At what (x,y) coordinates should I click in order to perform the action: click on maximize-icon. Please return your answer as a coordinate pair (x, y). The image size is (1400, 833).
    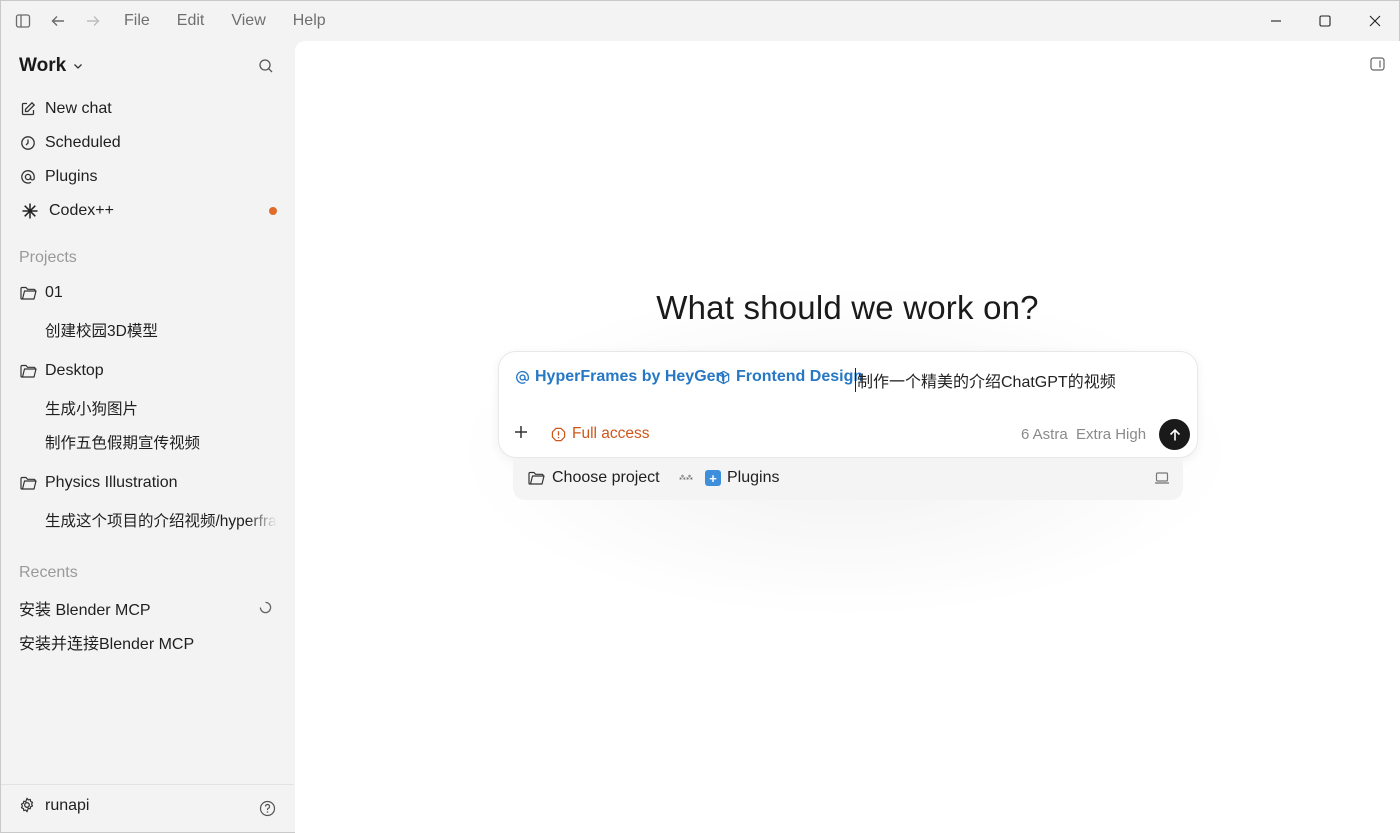
    Looking at the image, I should click on (1325, 21).